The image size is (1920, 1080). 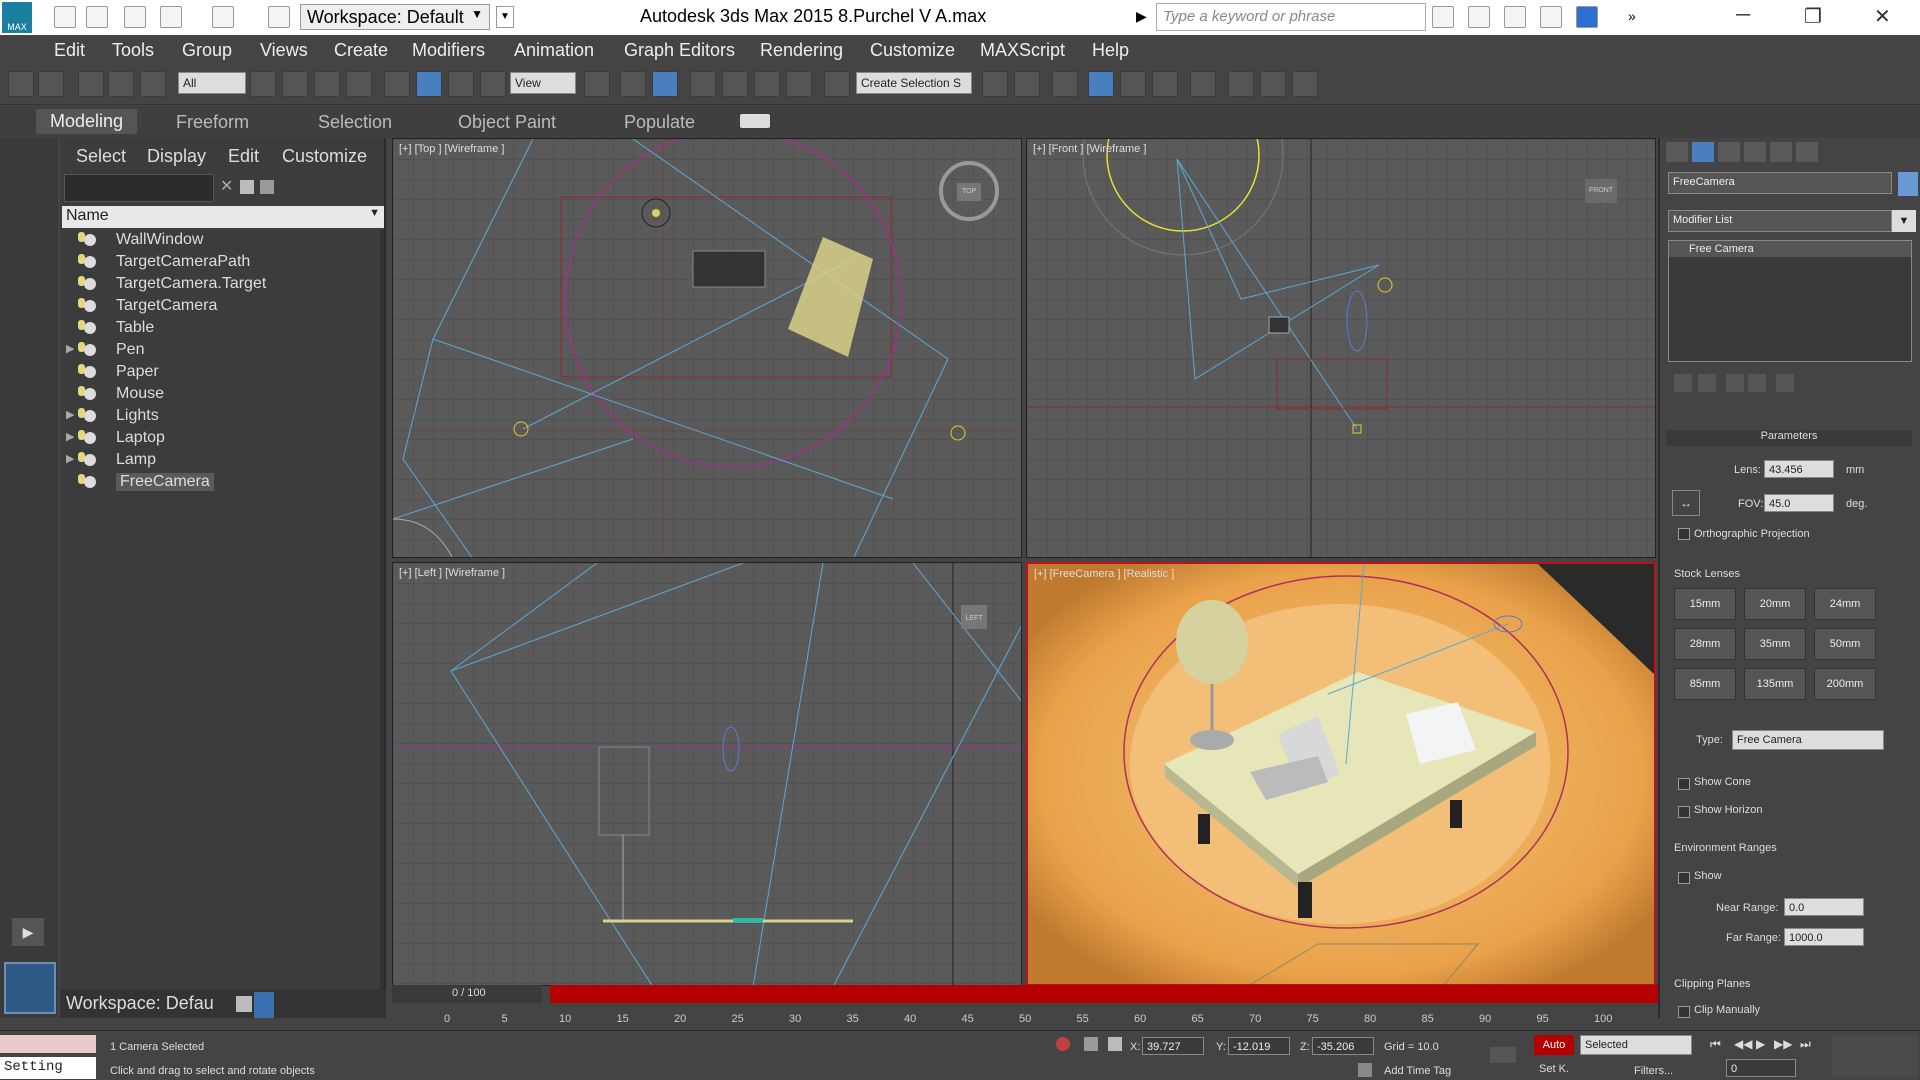 I want to click on bind-spacewarp-icon, so click(x=153, y=84).